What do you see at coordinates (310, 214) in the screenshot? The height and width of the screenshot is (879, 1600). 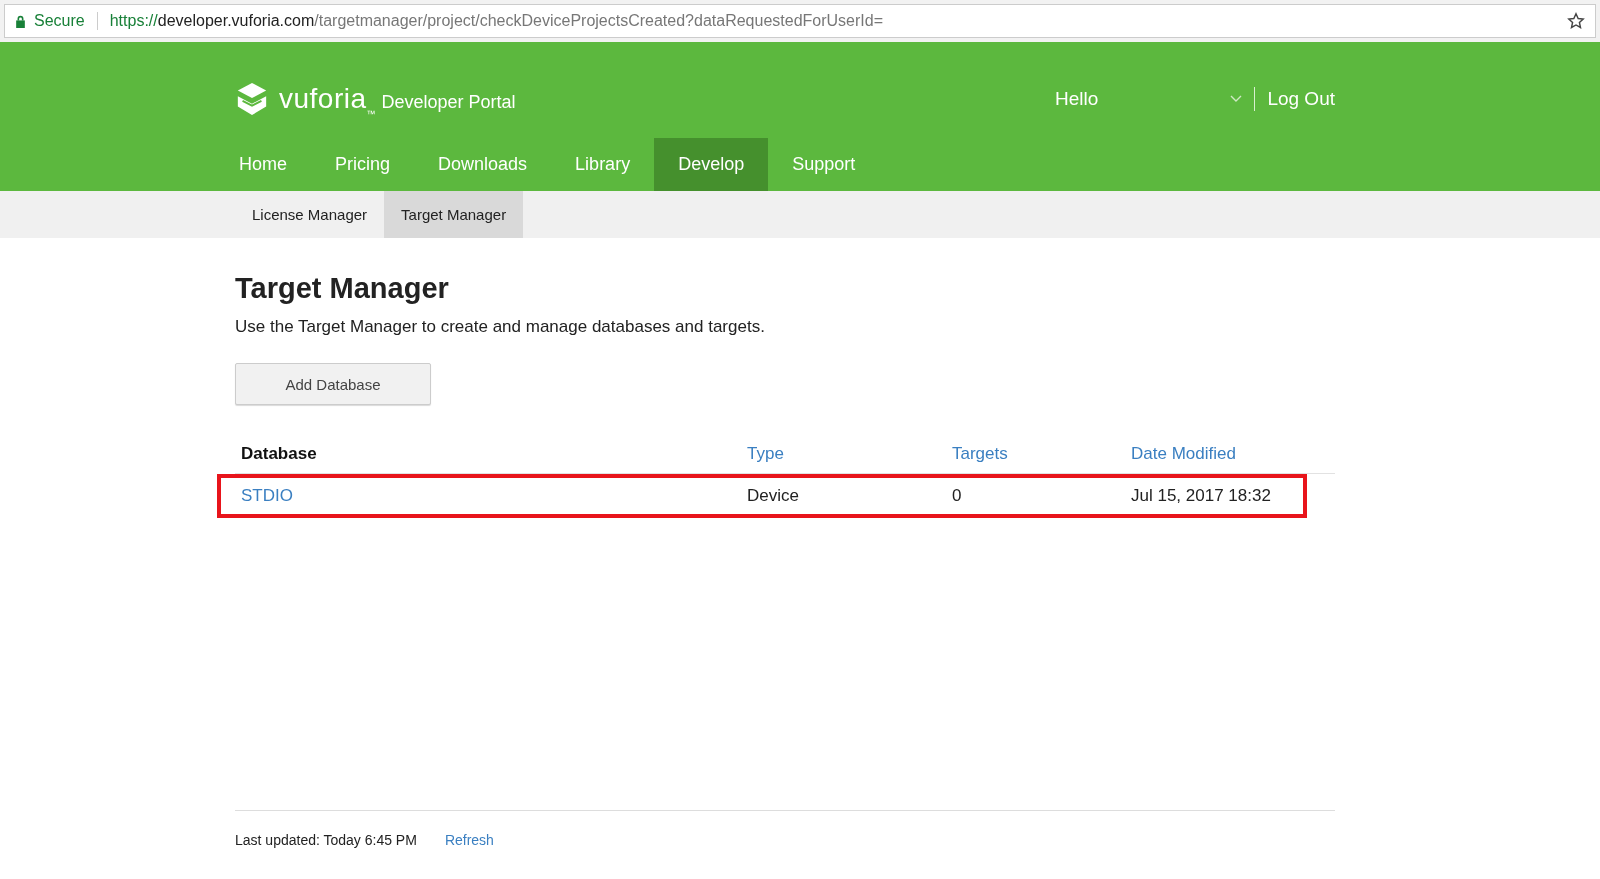 I see `subnav-tab: License Manager` at bounding box center [310, 214].